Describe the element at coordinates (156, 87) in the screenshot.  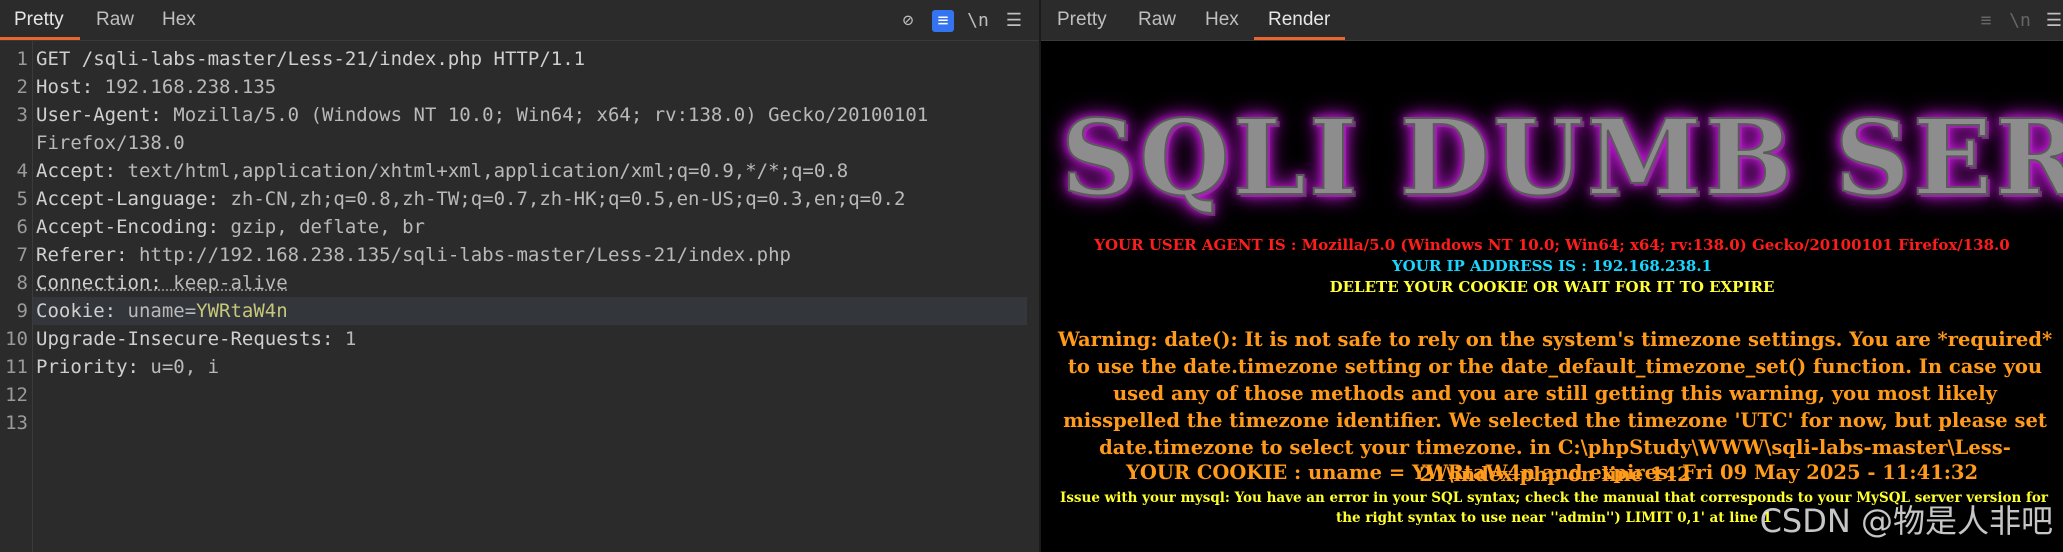
I see `header-line: Host: 192.168.238.135` at that location.